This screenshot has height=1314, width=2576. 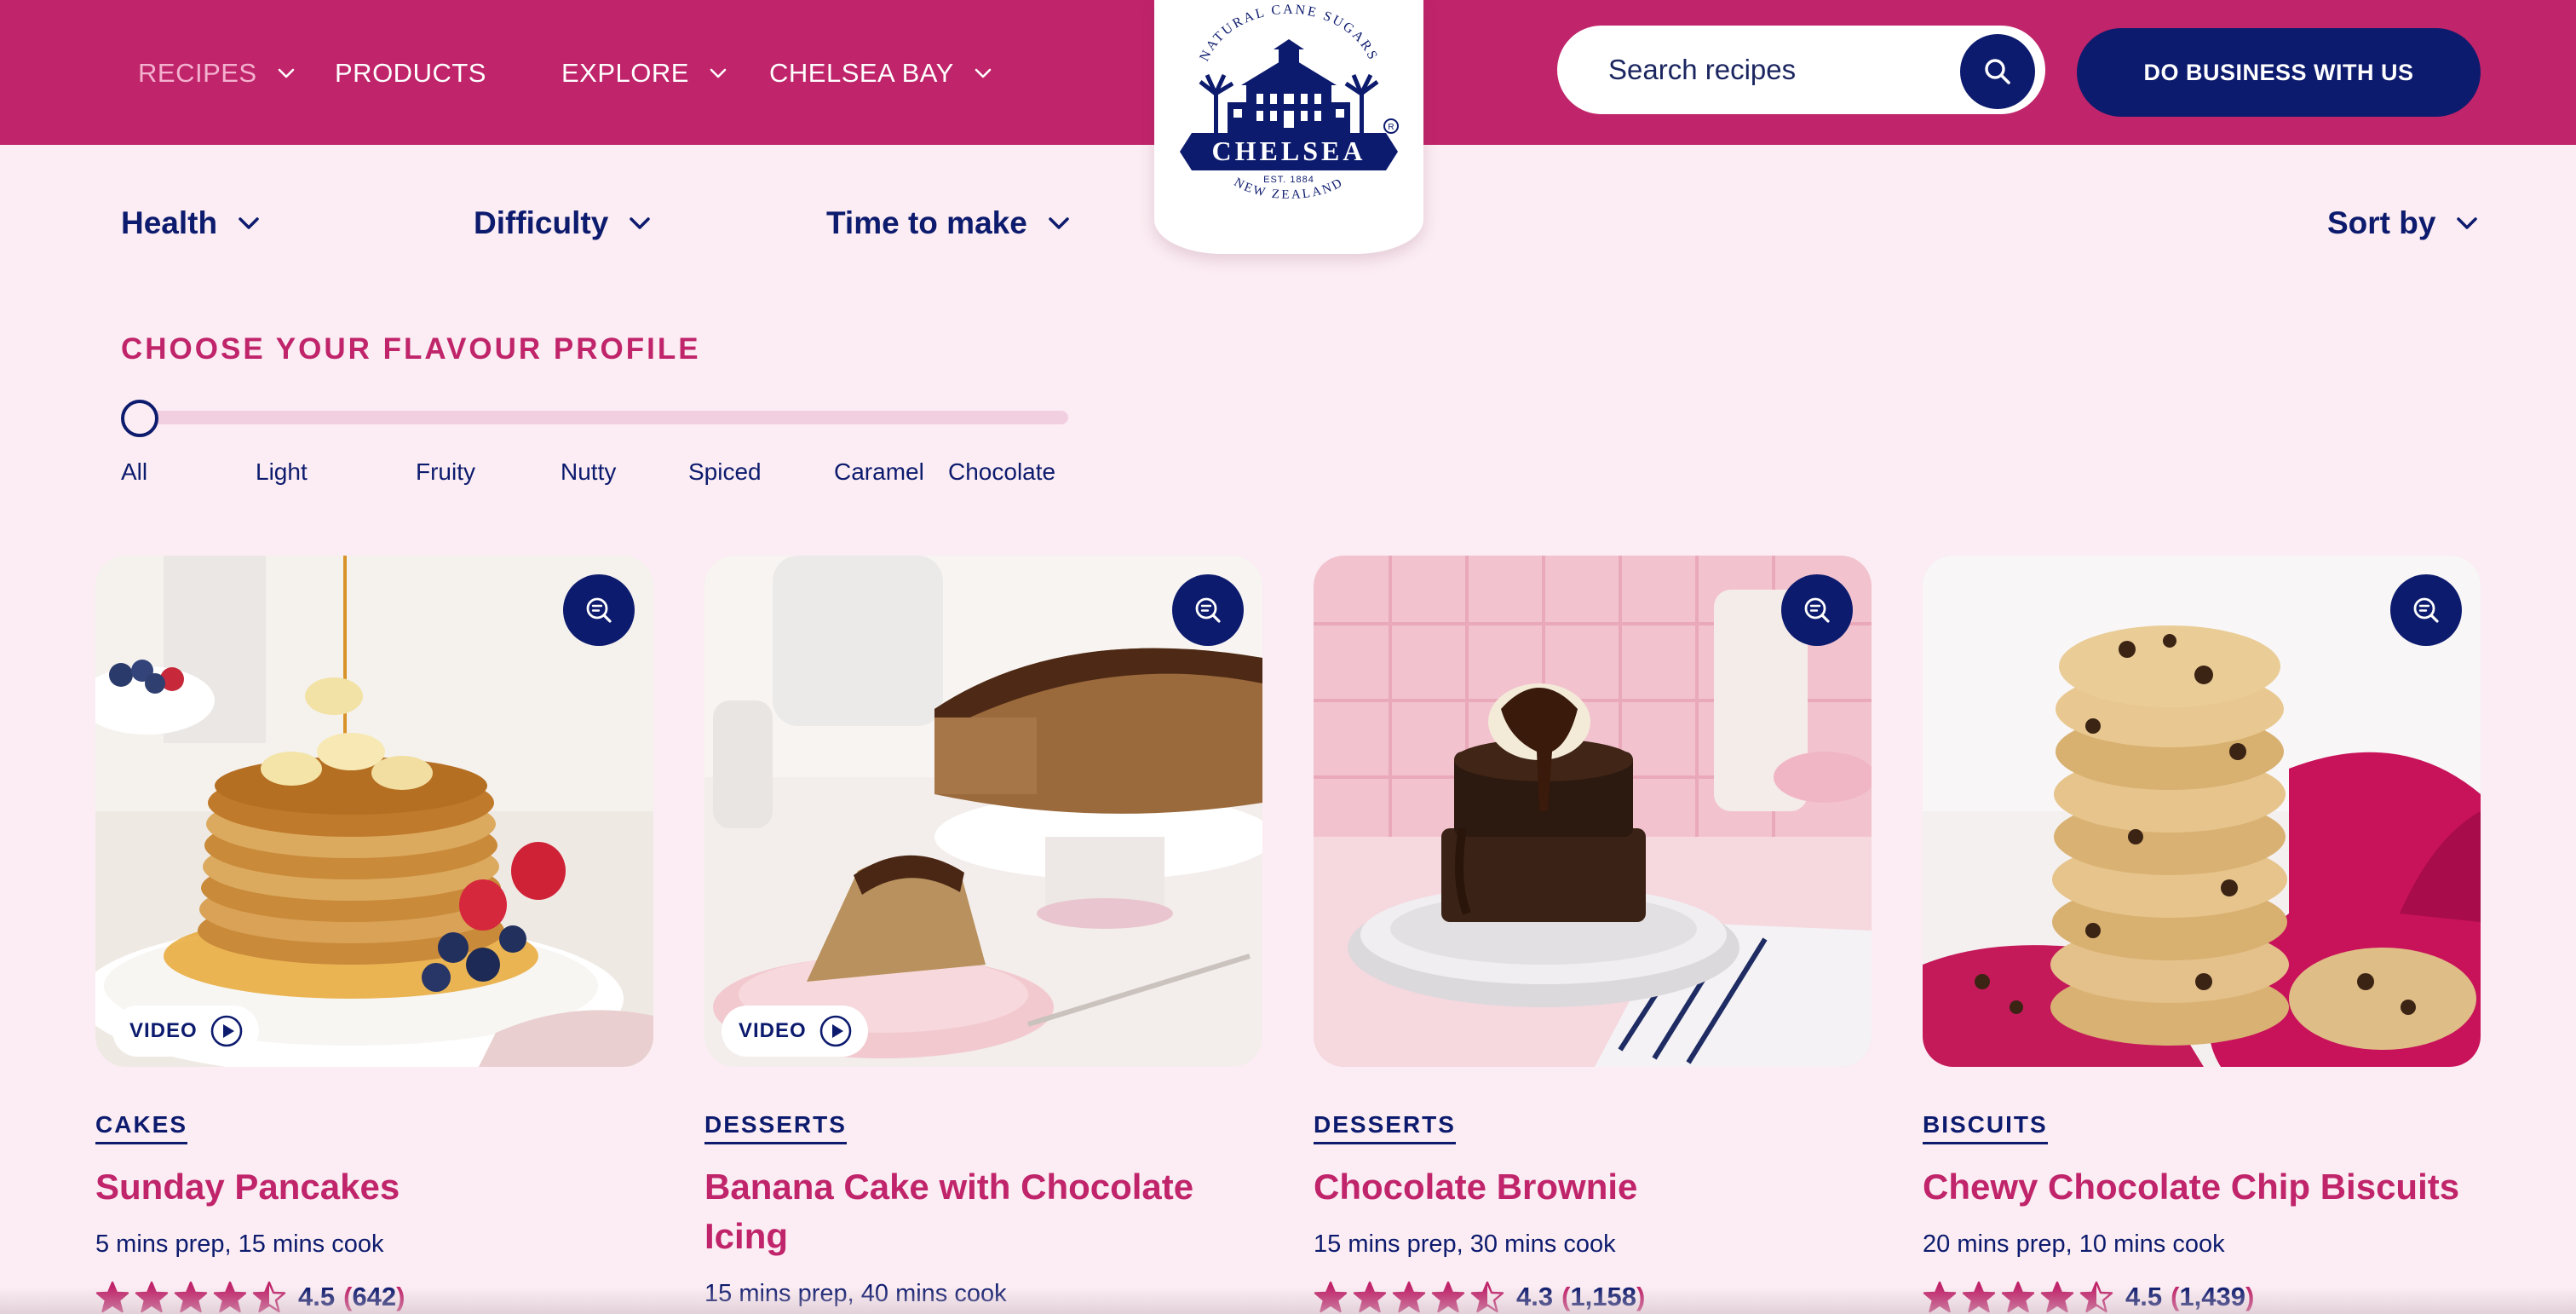 I want to click on flavour-slider-track, so click(x=598, y=417).